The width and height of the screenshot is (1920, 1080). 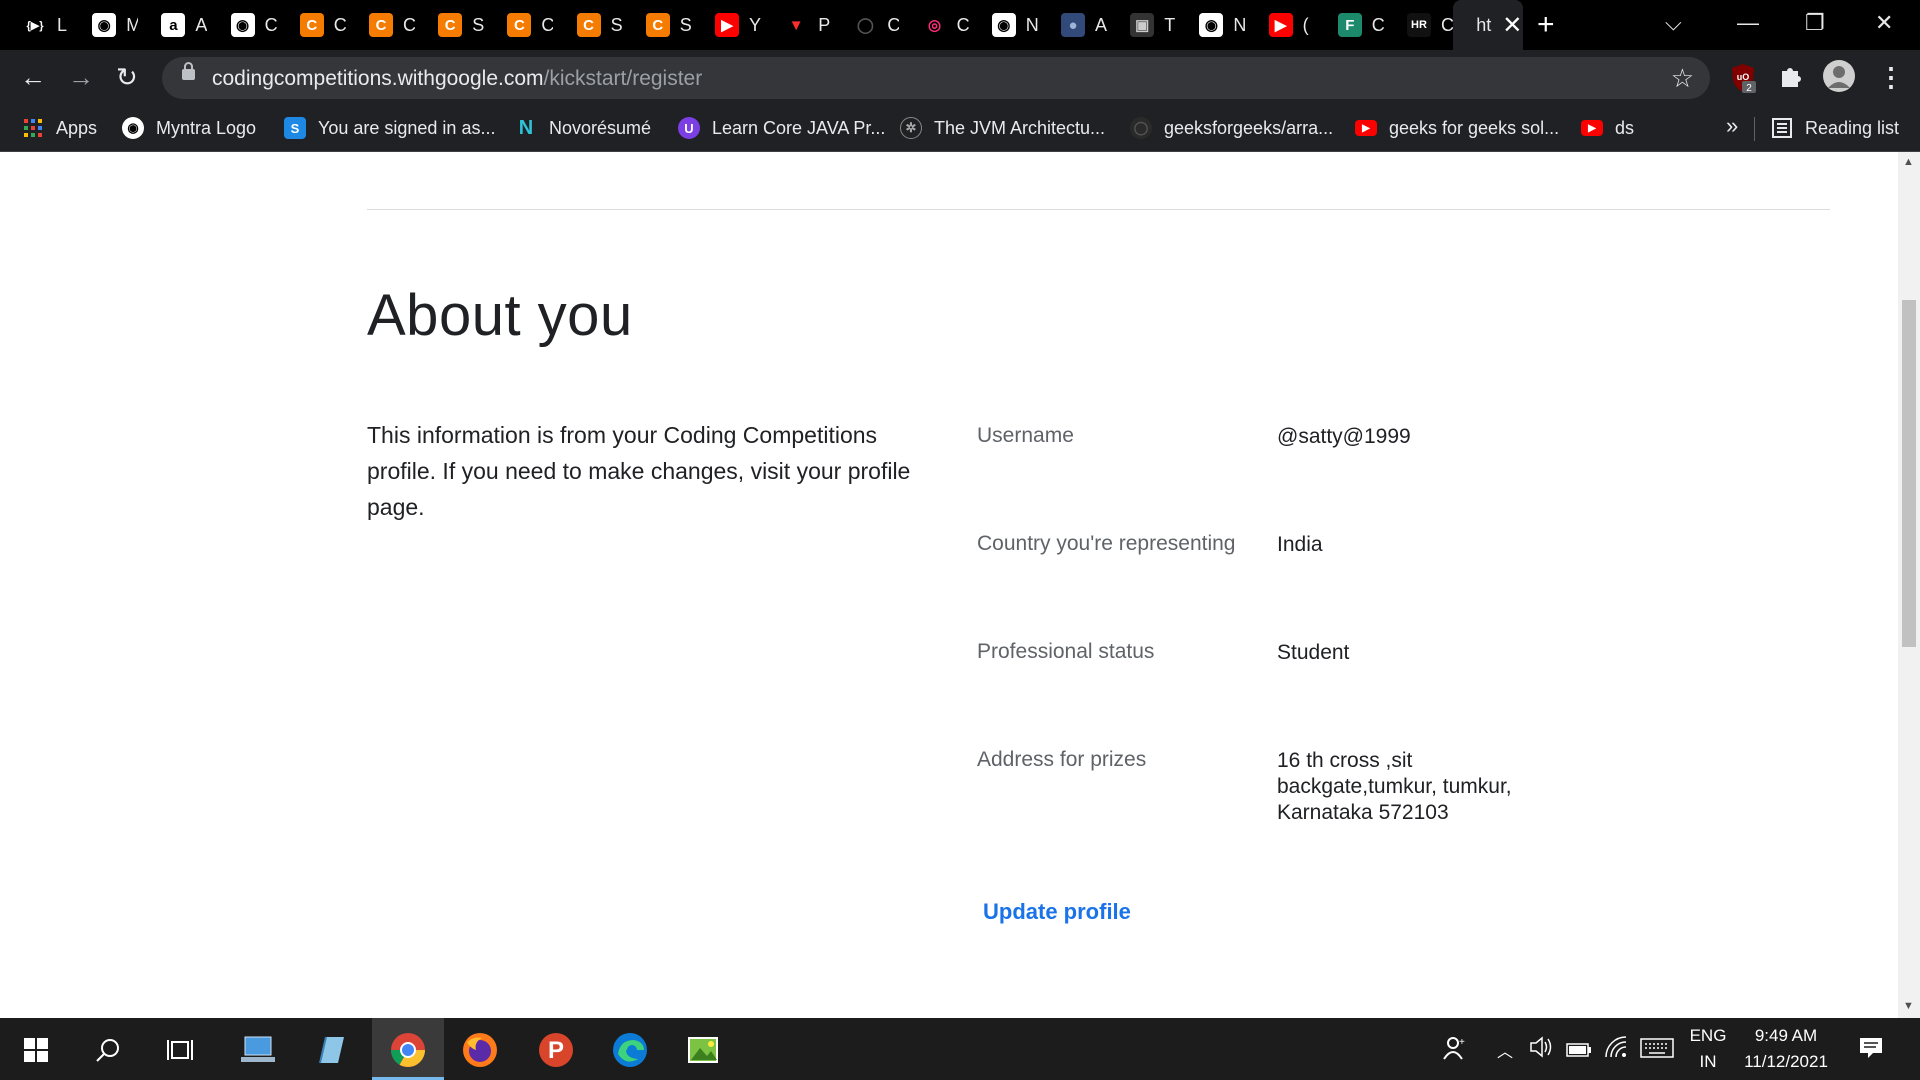 What do you see at coordinates (623, 78) in the screenshot?
I see `url-path: /kickstart/register` at bounding box center [623, 78].